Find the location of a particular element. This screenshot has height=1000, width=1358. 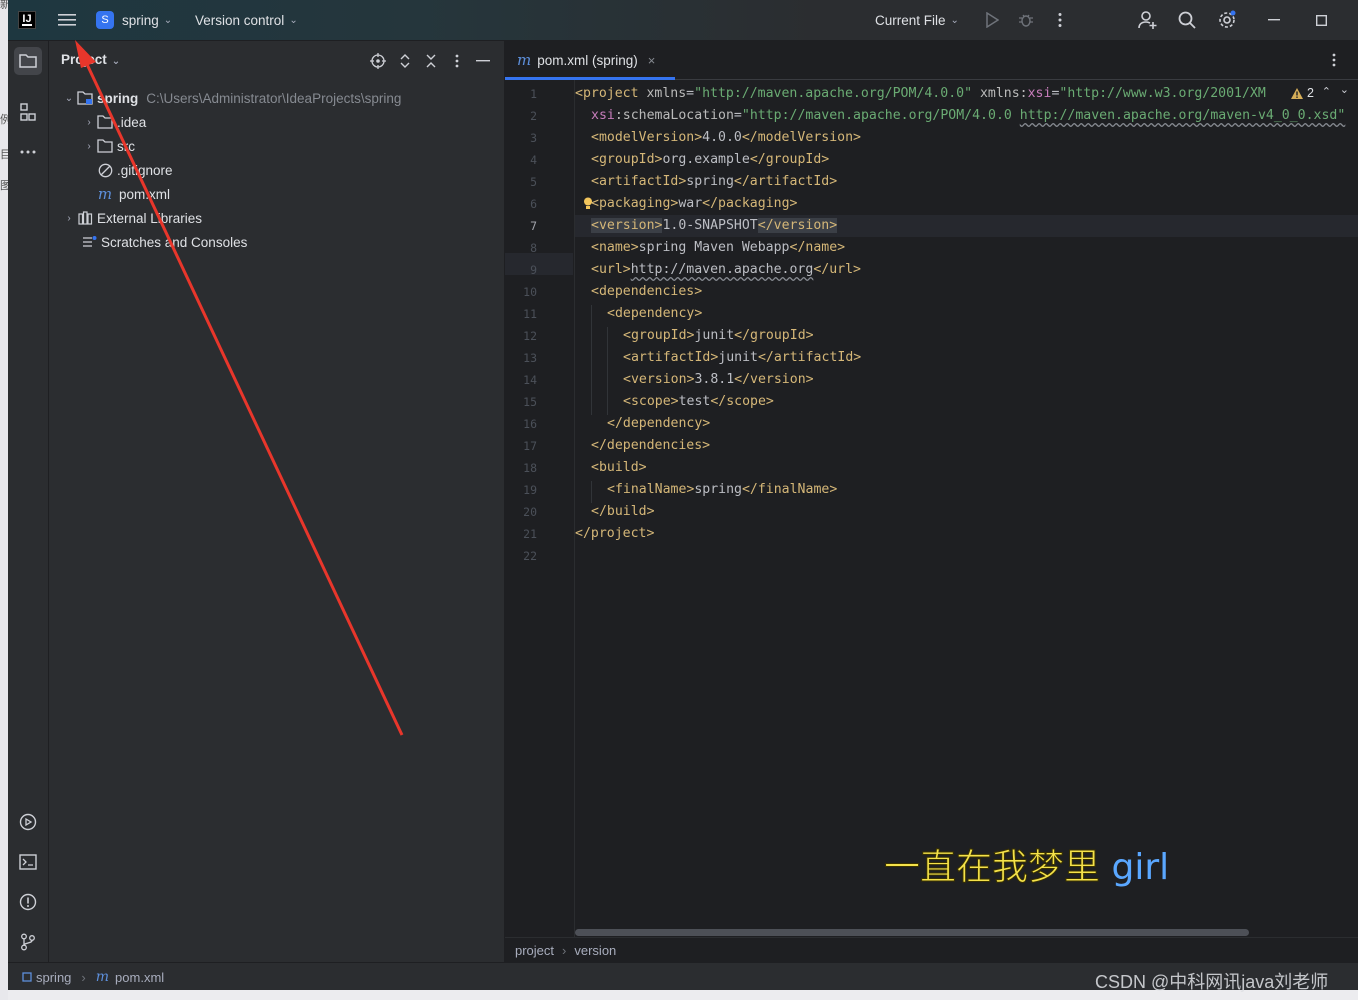

run-config-selector: Current File ⌄ is located at coordinates (917, 20).